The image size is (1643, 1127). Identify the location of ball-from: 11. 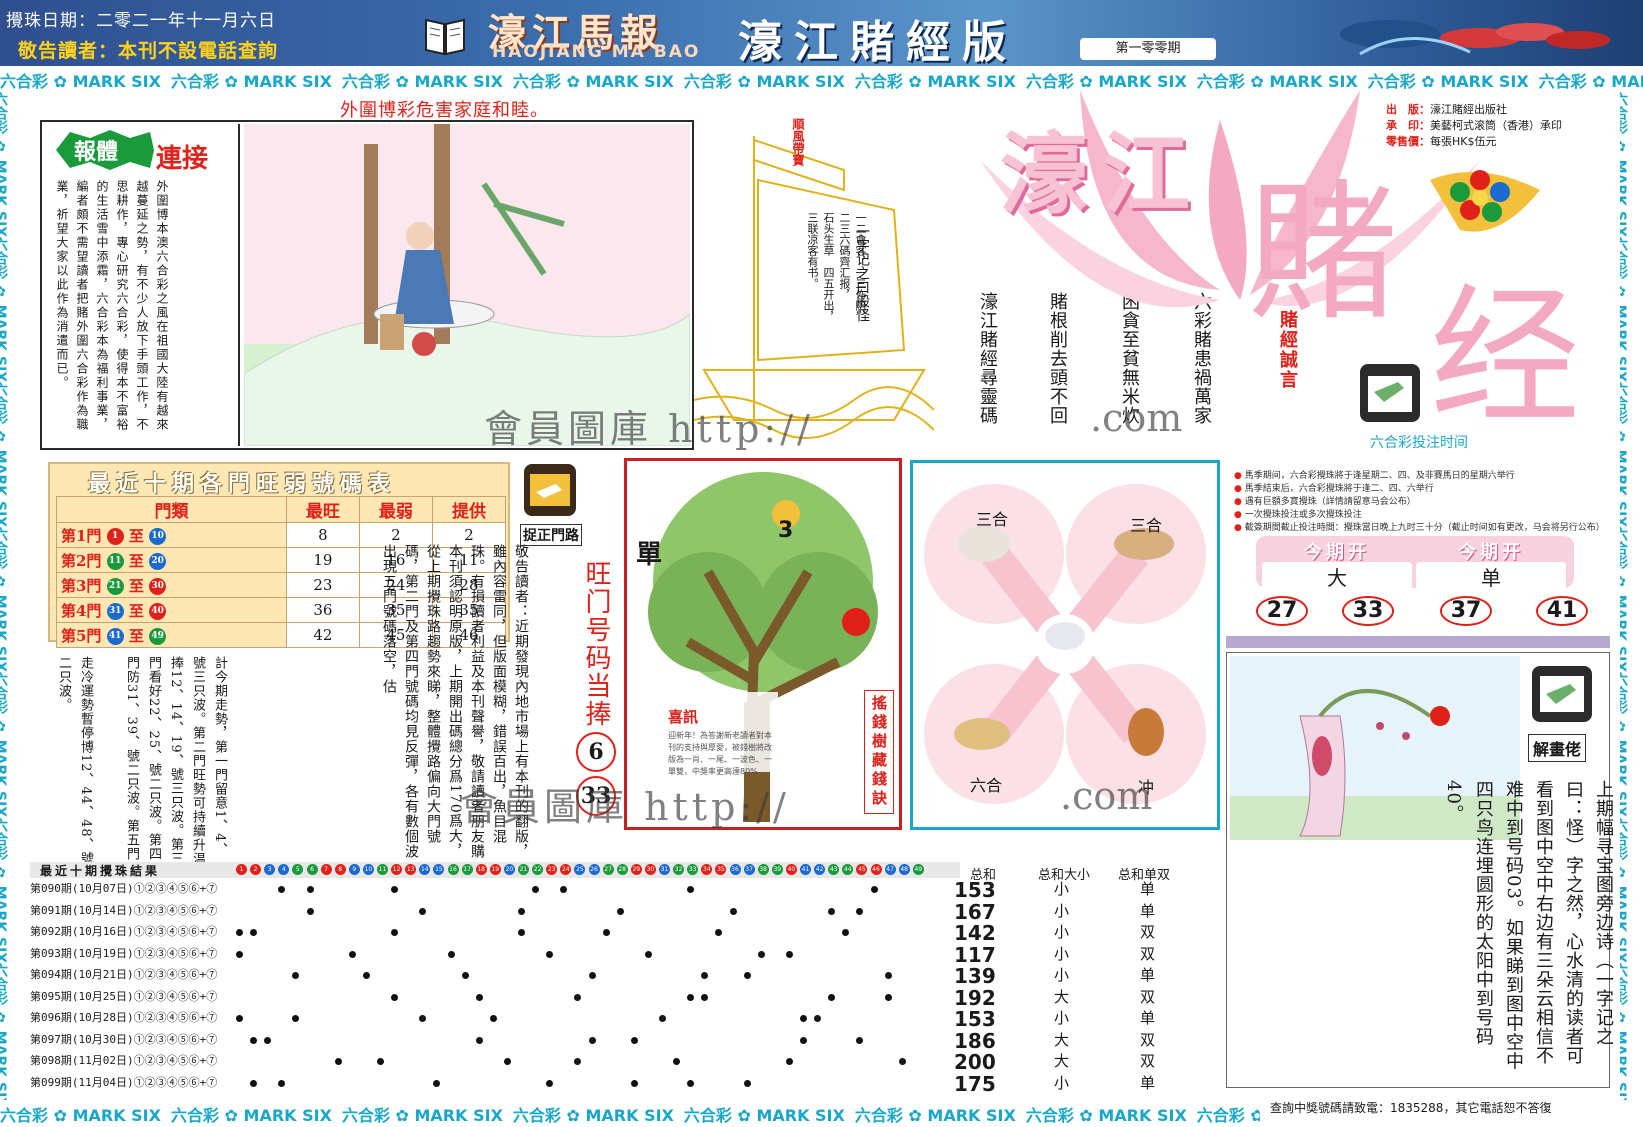
(115, 561).